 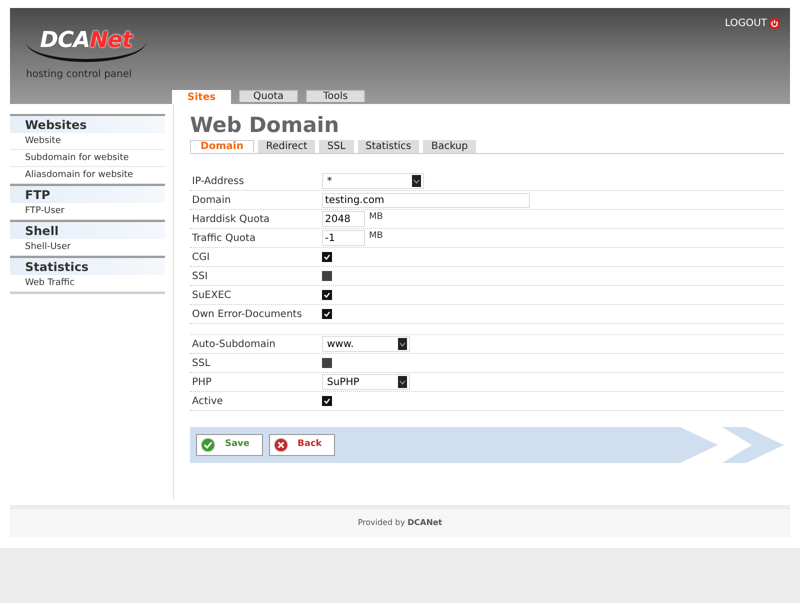 What do you see at coordinates (200, 277) in the screenshot?
I see `field-label: SSI` at bounding box center [200, 277].